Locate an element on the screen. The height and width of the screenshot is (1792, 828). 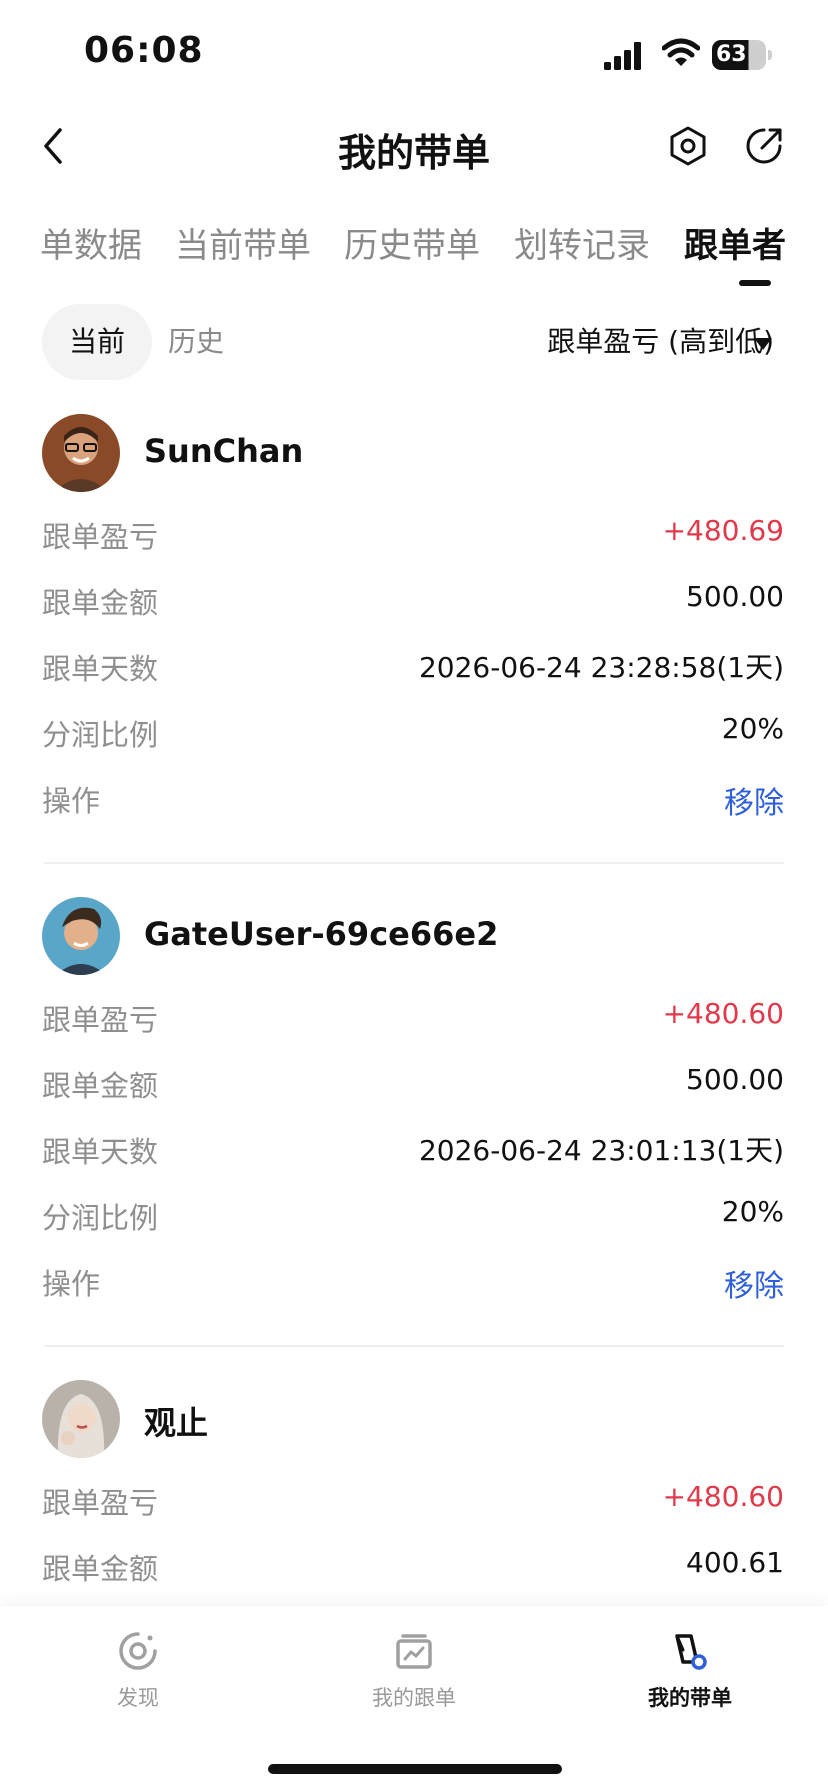
signal-icon is located at coordinates (622, 56).